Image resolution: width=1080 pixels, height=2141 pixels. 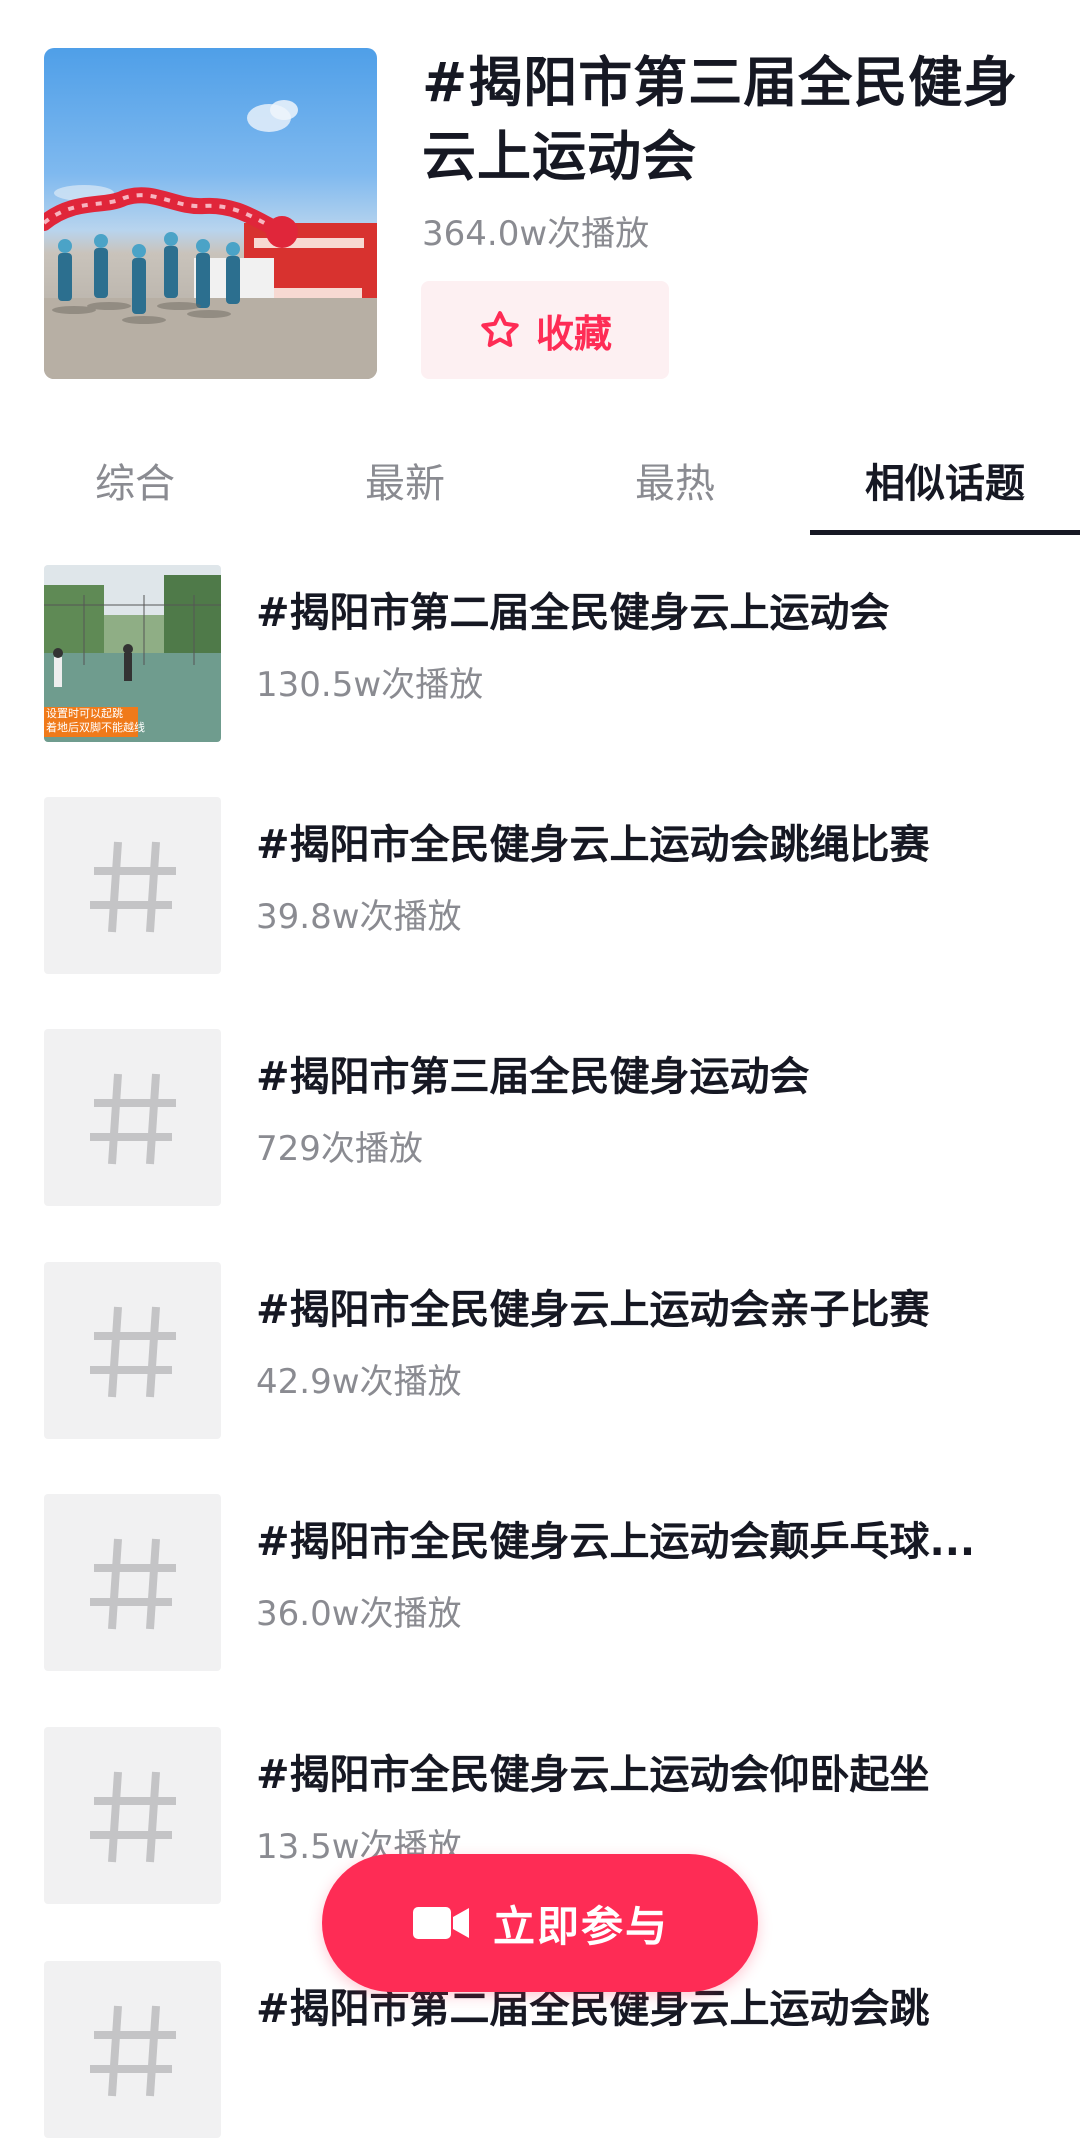 What do you see at coordinates (573, 613) in the screenshot?
I see `topic-list-item-title: #揭阳市第二届全民健身云上运动会` at bounding box center [573, 613].